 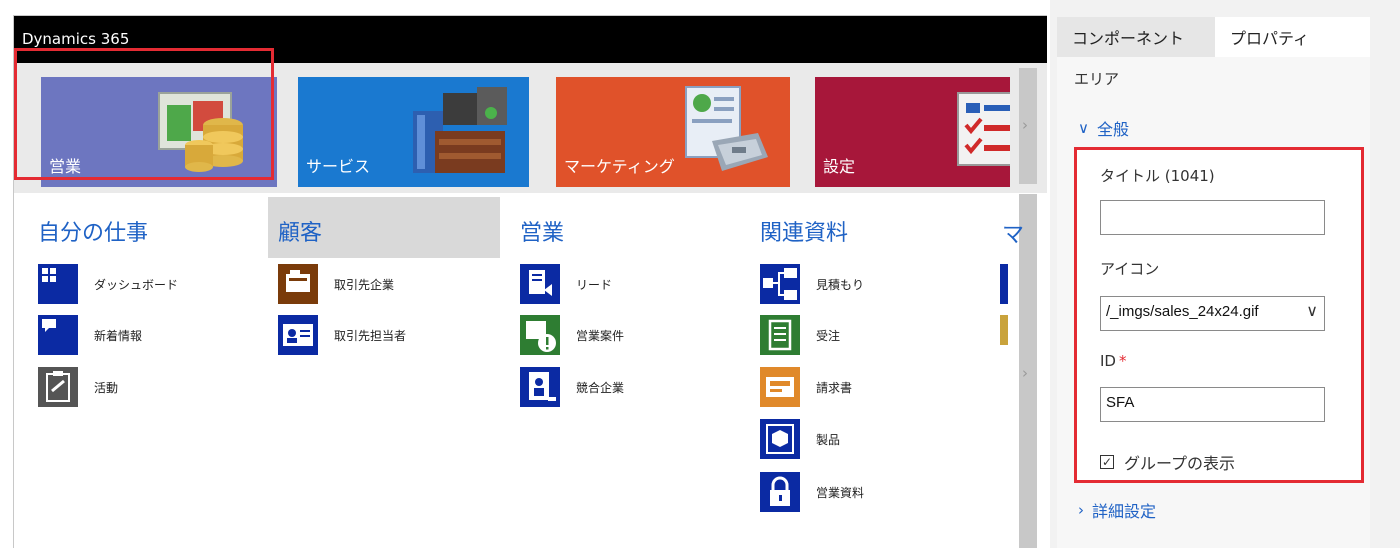 What do you see at coordinates (148, 372) in the screenshot?
I see `group-my-work: 自分の仕事 ダッシュボード 新着情報 活動` at bounding box center [148, 372].